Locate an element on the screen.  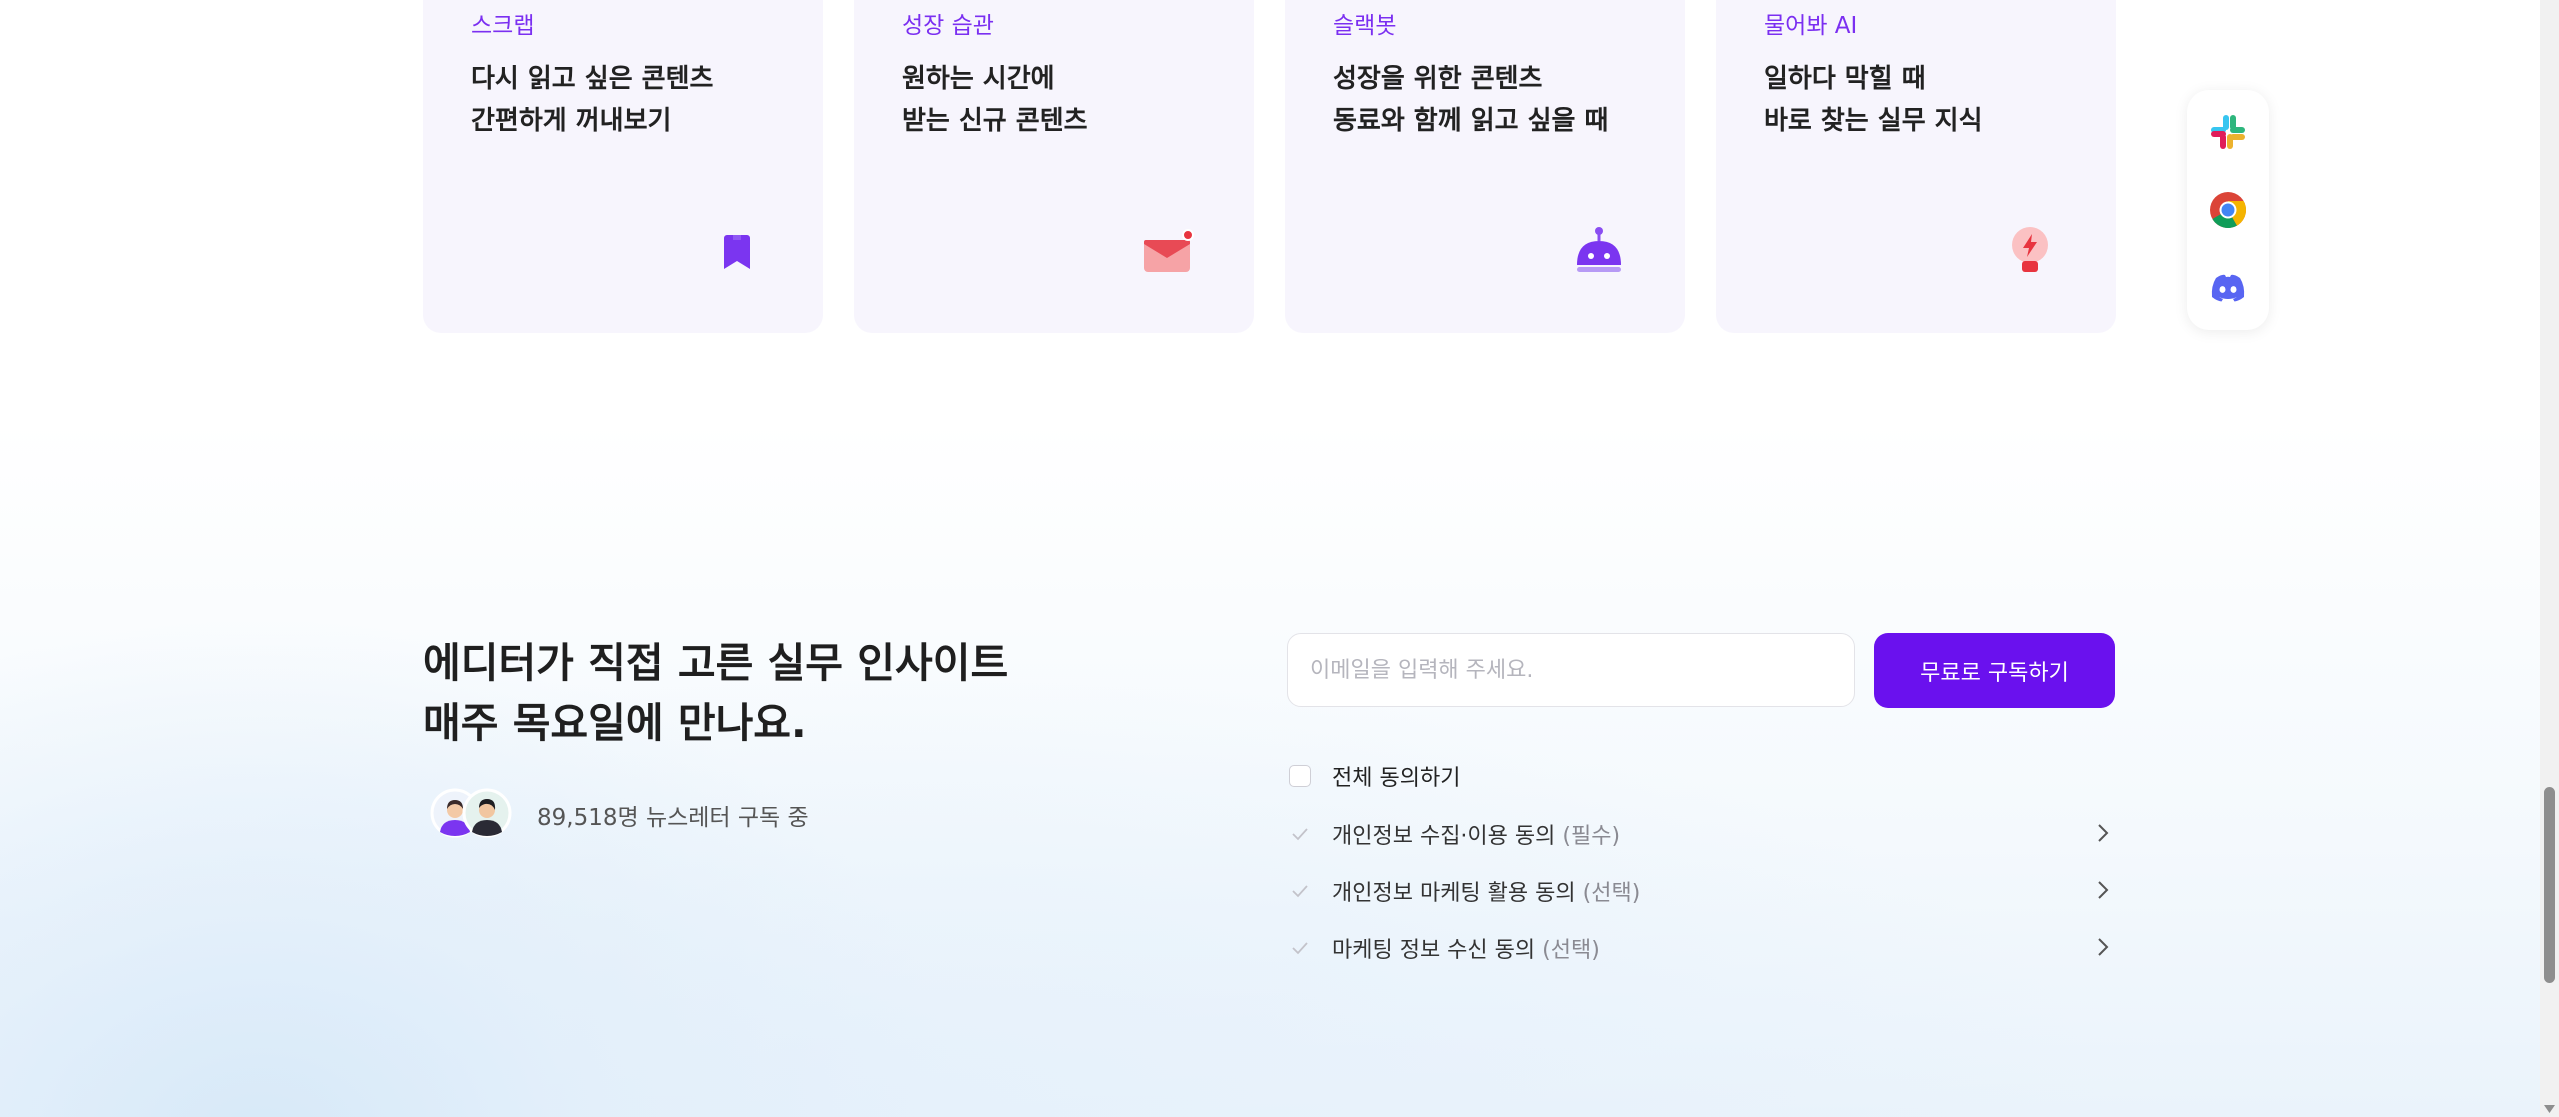
email-input is located at coordinates (1571, 670).